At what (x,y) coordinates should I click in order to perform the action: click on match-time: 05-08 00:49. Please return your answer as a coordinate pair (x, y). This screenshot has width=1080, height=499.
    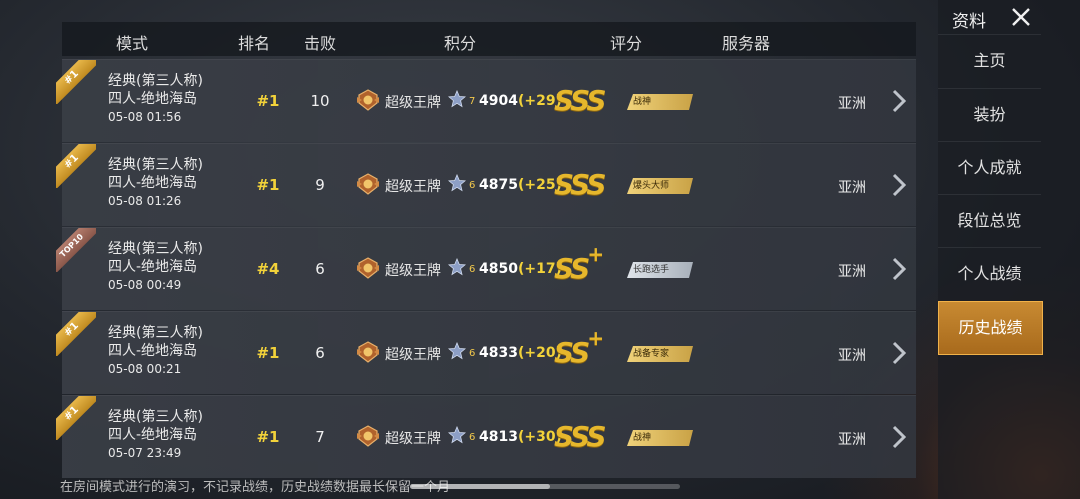
    Looking at the image, I should click on (145, 285).